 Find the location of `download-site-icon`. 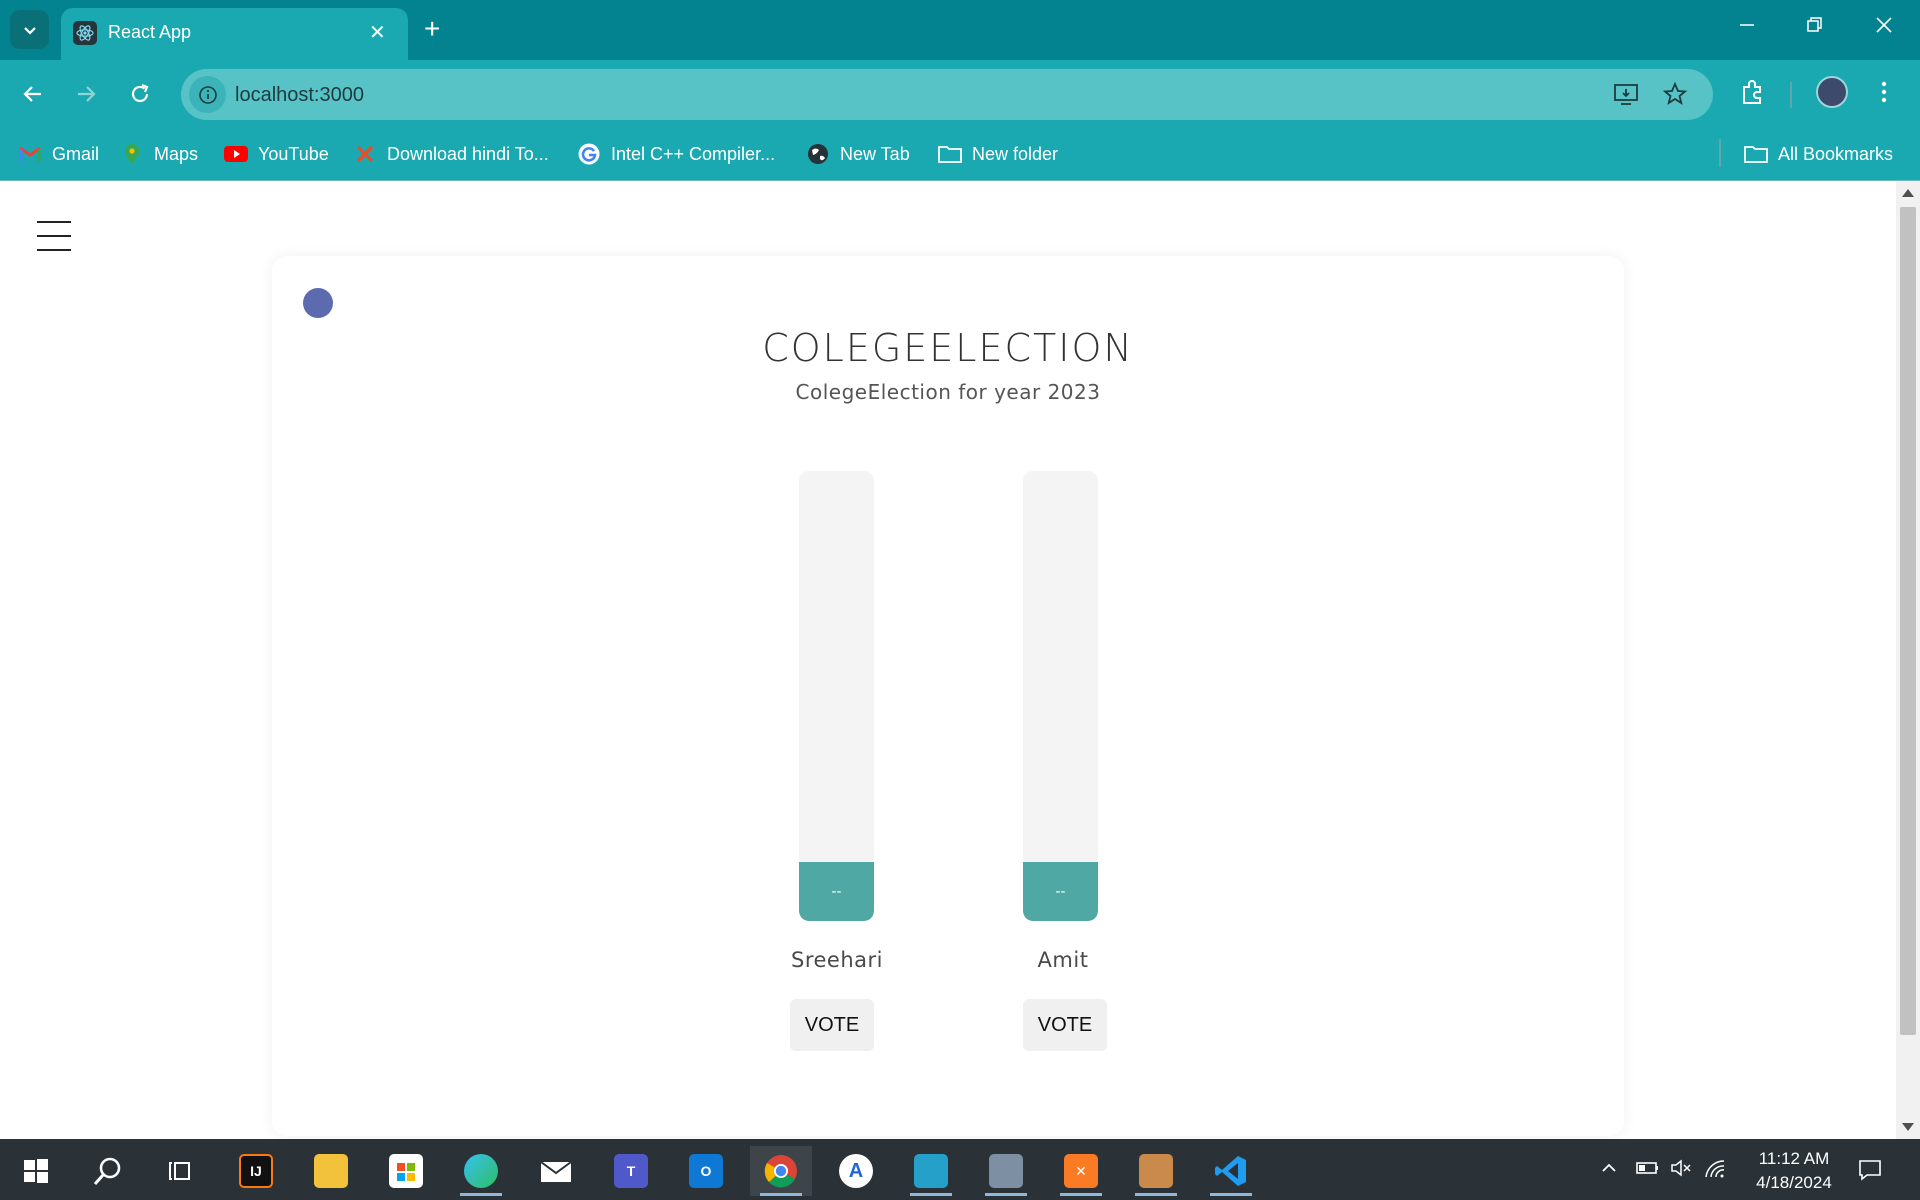

download-site-icon is located at coordinates (365, 154).